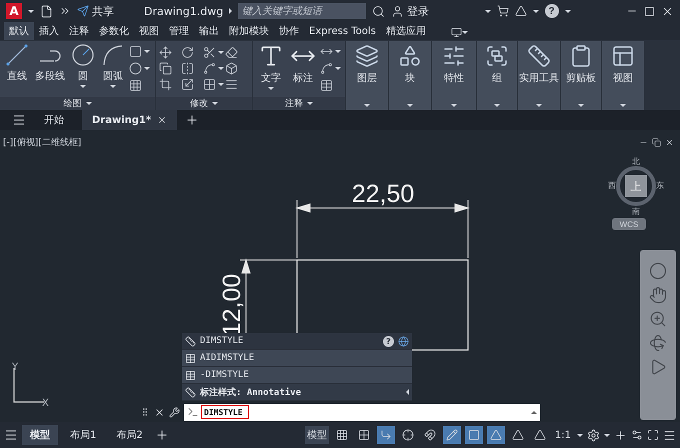  Describe the element at coordinates (40, 435) in the screenshot. I see `layout-tab: 模型` at that location.